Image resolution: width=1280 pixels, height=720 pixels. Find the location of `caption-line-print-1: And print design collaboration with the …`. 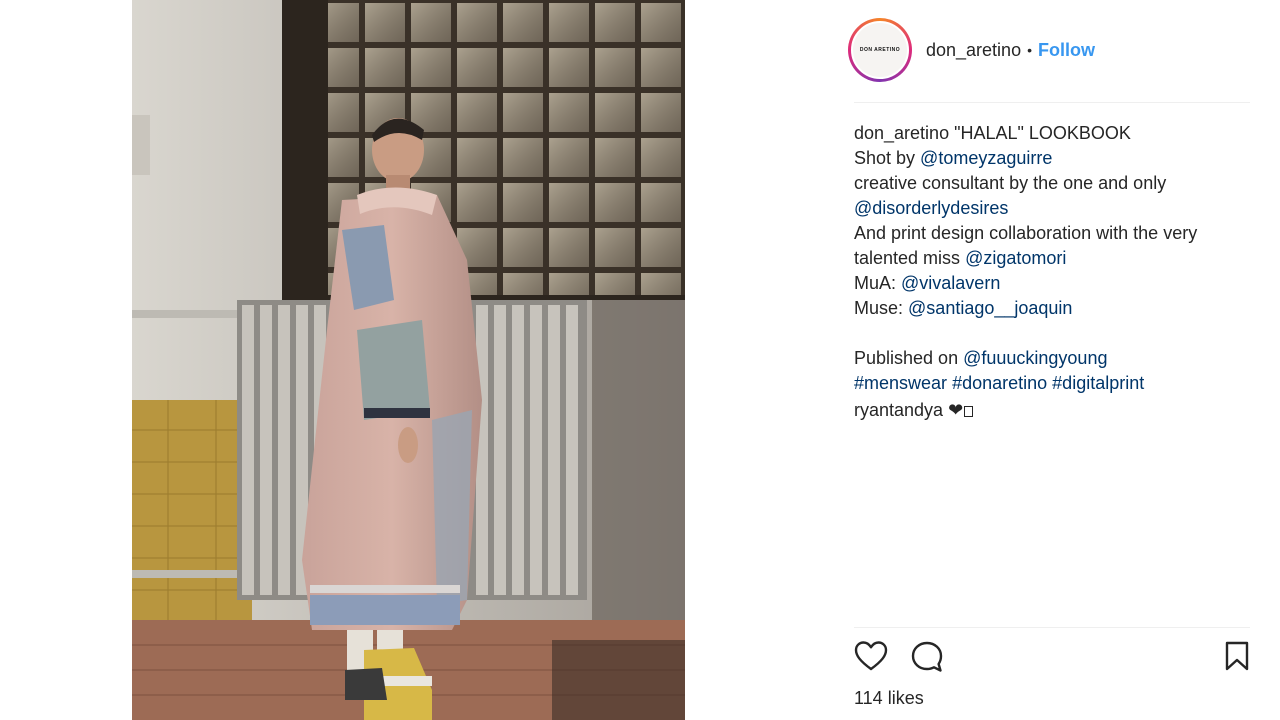

caption-line-print-1: And print design collaboration with the … is located at coordinates (1026, 233).